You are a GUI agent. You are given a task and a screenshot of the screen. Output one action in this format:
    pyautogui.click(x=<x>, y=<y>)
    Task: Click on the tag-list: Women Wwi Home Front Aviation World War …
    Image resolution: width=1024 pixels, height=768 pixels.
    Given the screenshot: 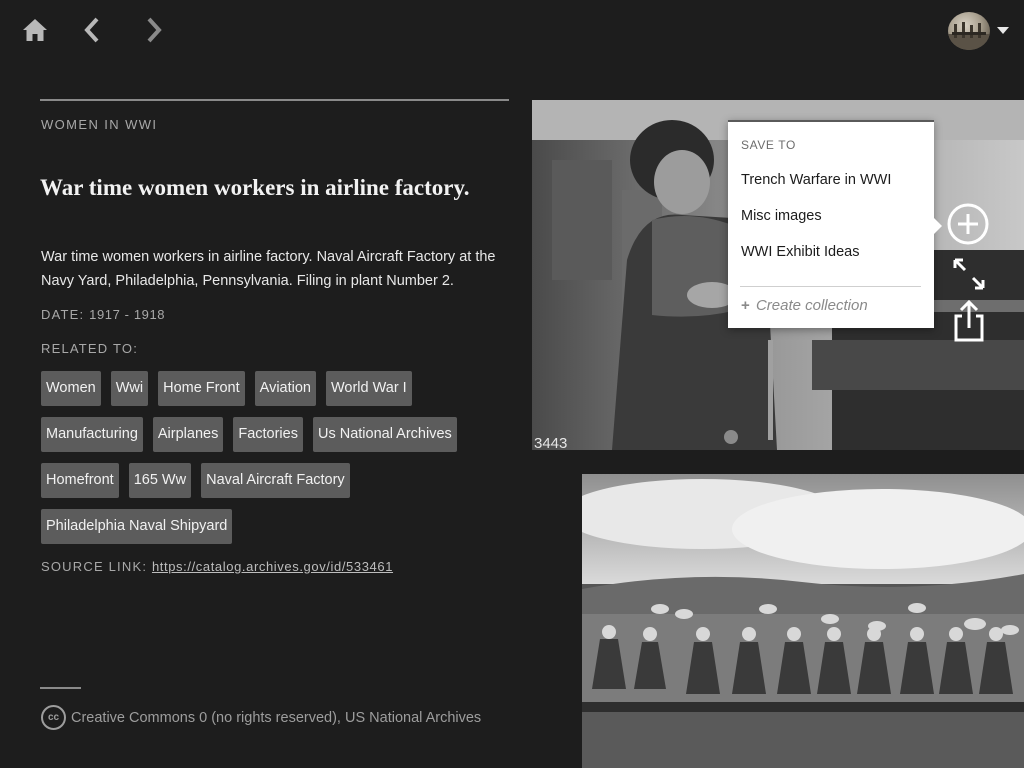 What is the action you would take?
    pyautogui.click(x=276, y=457)
    